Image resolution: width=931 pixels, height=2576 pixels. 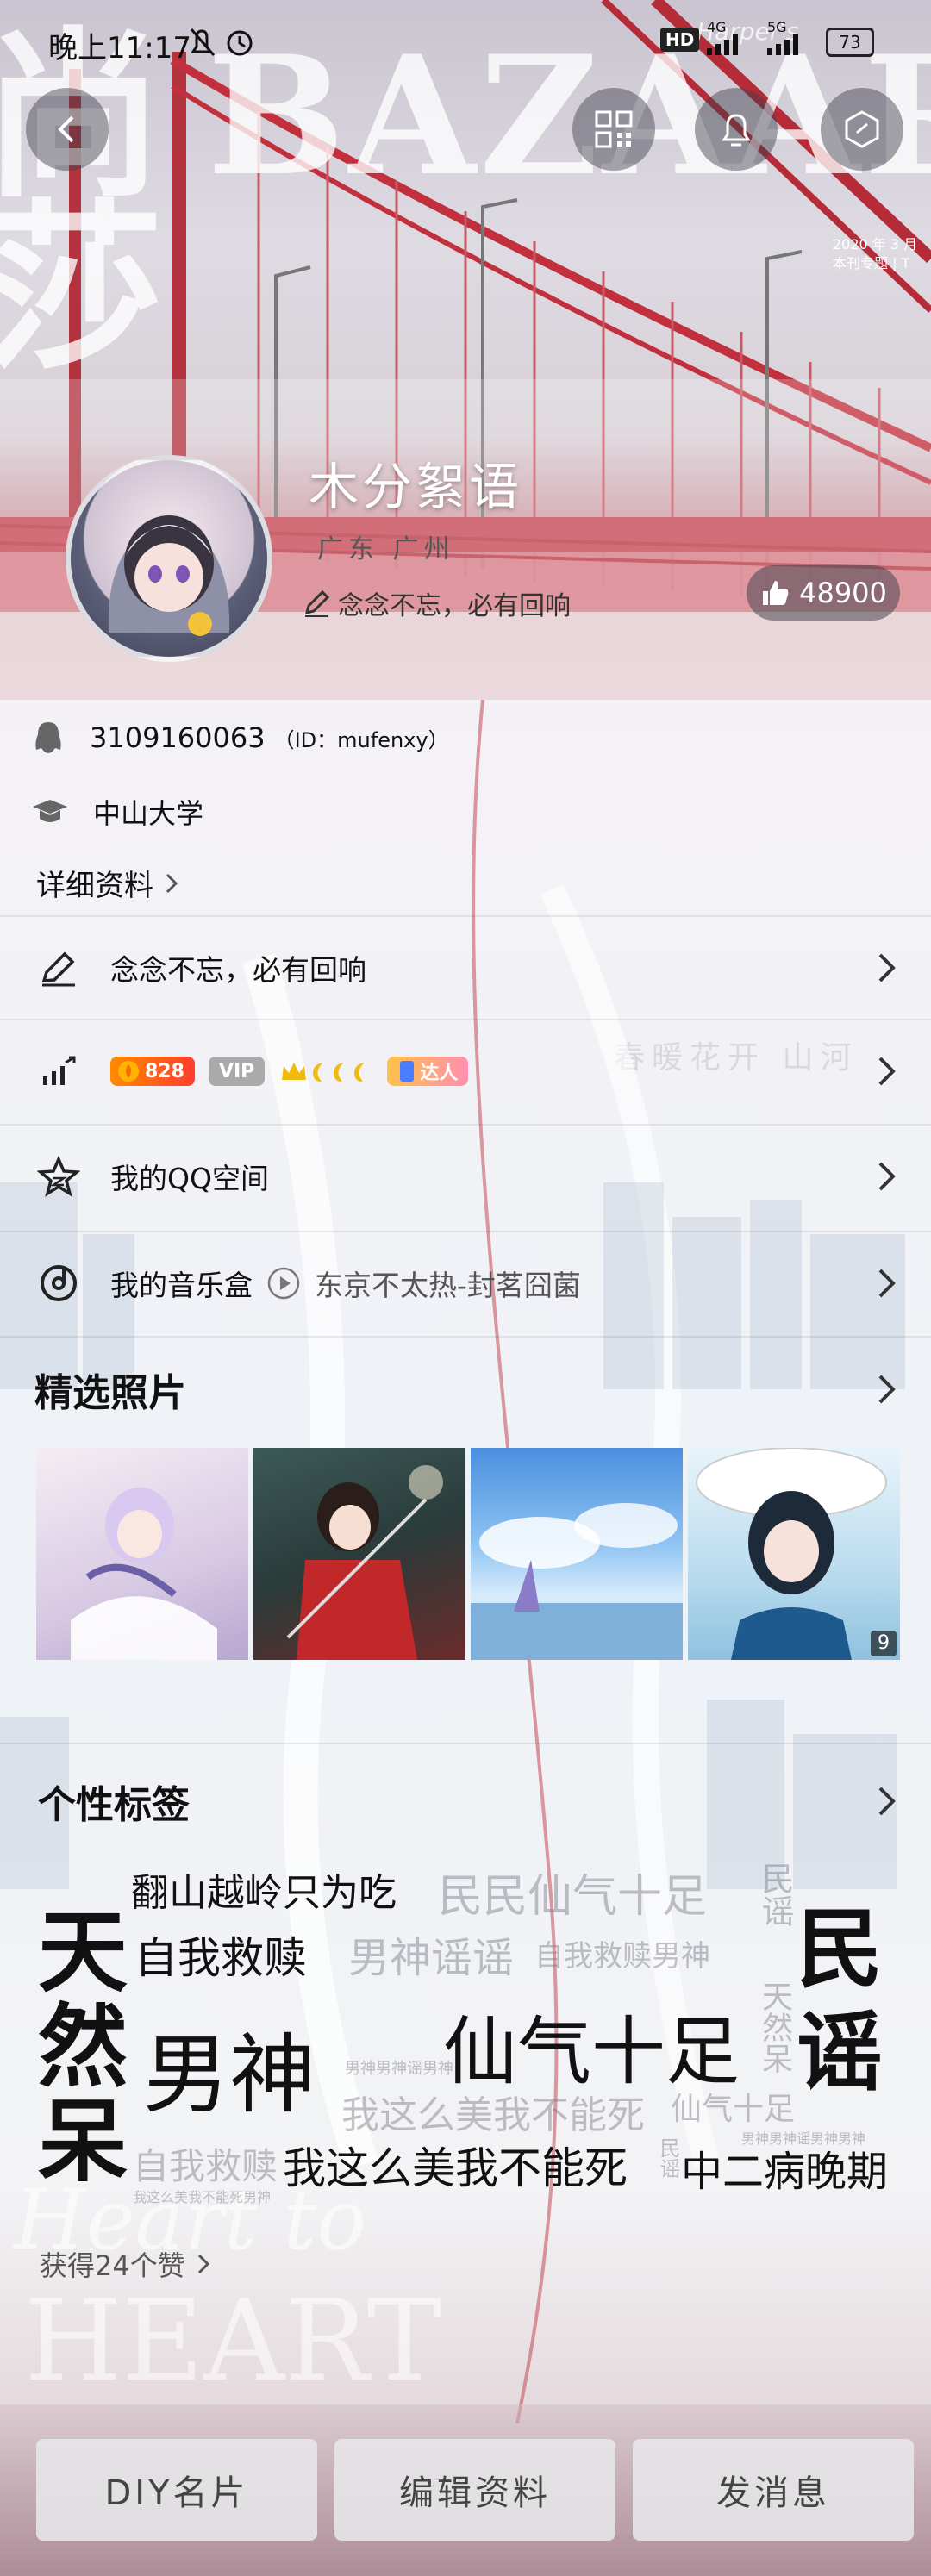 I want to click on detail-info-link: 详细资料, so click(x=108, y=883).